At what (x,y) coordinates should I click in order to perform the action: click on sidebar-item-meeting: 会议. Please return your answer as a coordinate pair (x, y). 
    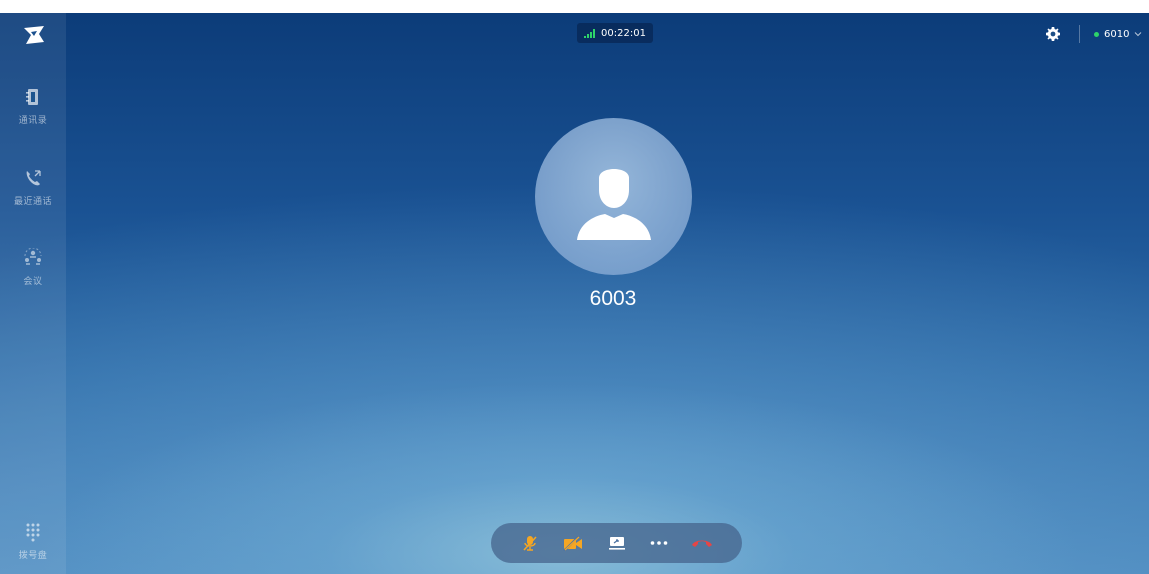
    Looking at the image, I should click on (33, 278).